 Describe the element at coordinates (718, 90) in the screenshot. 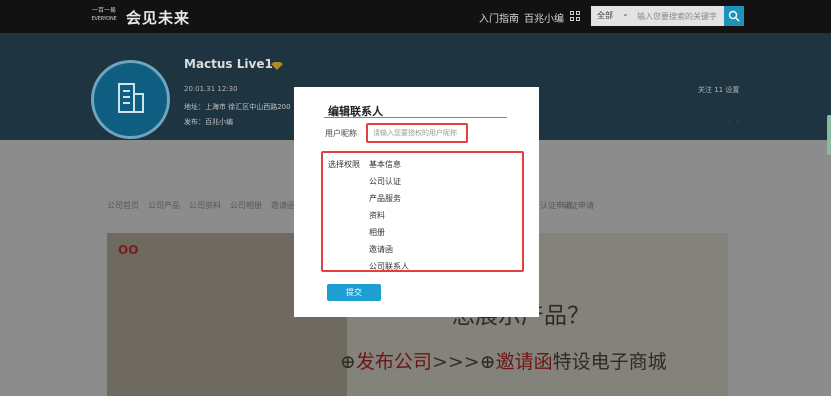

I see `follow-settings: 关注 11 设置` at that location.